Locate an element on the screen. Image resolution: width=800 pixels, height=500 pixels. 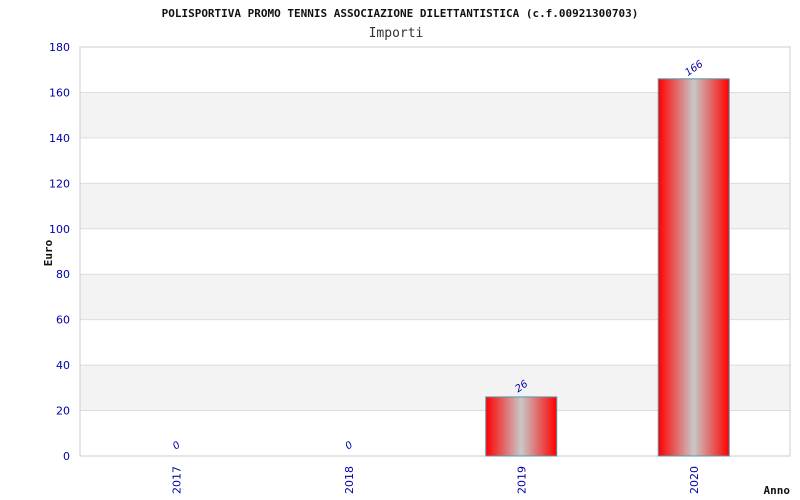
x-tick-label-2019: 2019 is located at coordinates (521, 480).